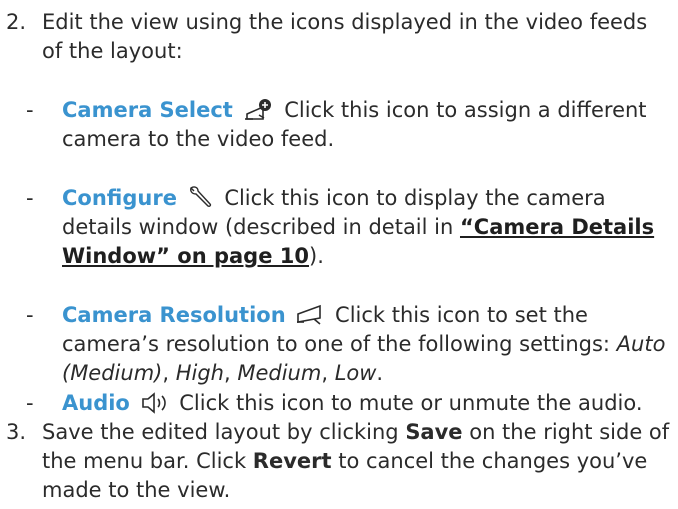 The width and height of the screenshot is (678, 509). What do you see at coordinates (96, 403) in the screenshot?
I see `term-audio: Audio` at bounding box center [96, 403].